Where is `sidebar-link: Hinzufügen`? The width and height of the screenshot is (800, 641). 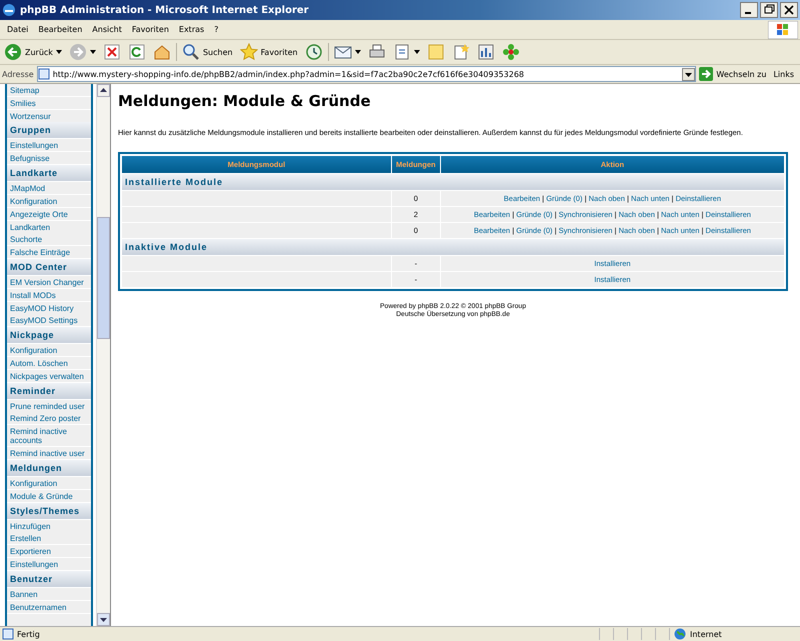
sidebar-link: Hinzufügen is located at coordinates (49, 526).